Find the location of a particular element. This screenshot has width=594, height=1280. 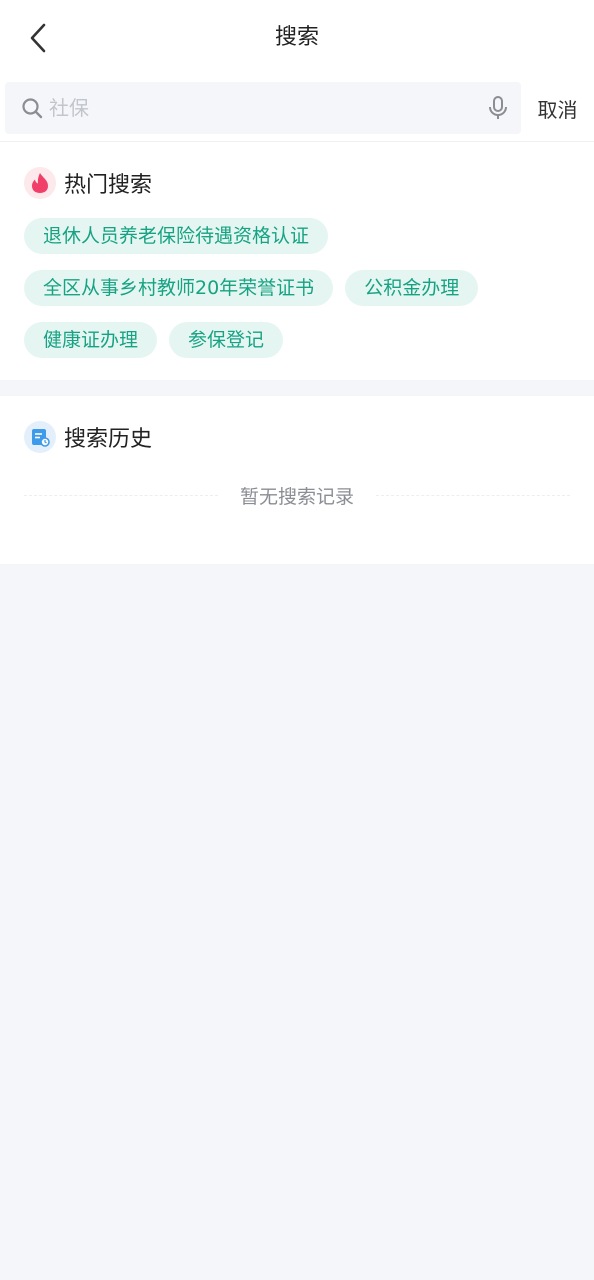

hot-search-tag: 全区从事乡村教师20年荣誉证书 is located at coordinates (179, 288).